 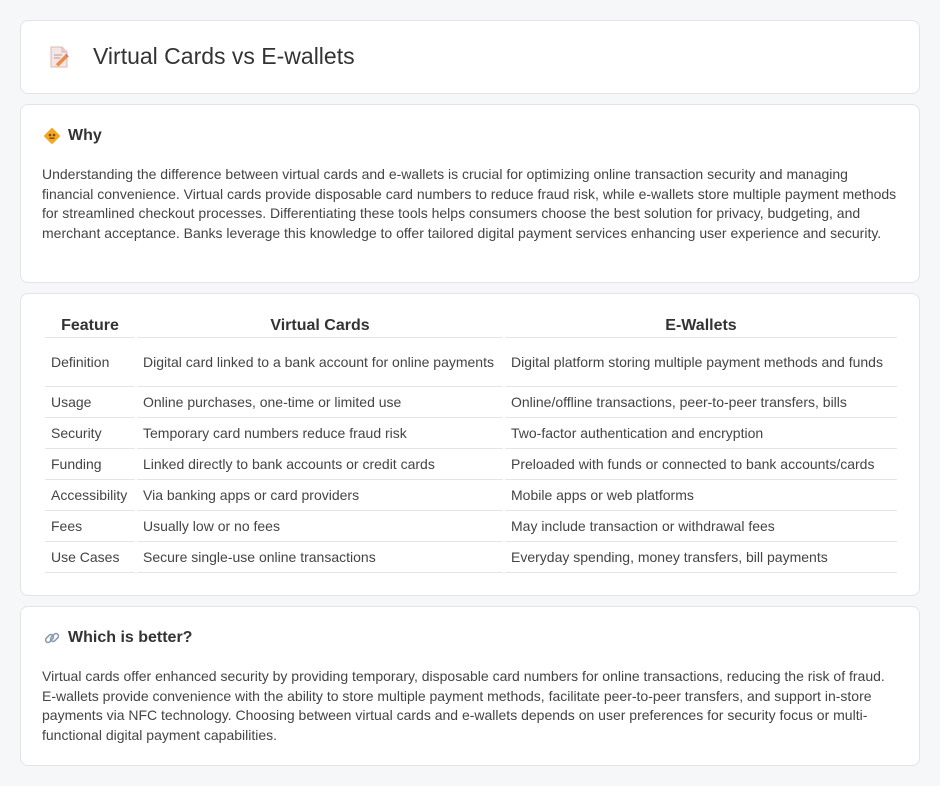 I want to click on title-row: Virtual Cards vs E-wallets, so click(x=201, y=56).